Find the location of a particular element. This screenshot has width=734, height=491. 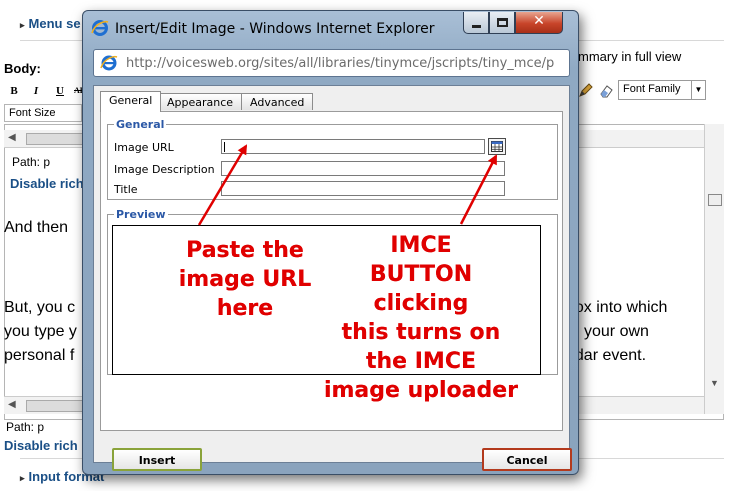

summary-text: mmary in full view is located at coordinates (630, 56).